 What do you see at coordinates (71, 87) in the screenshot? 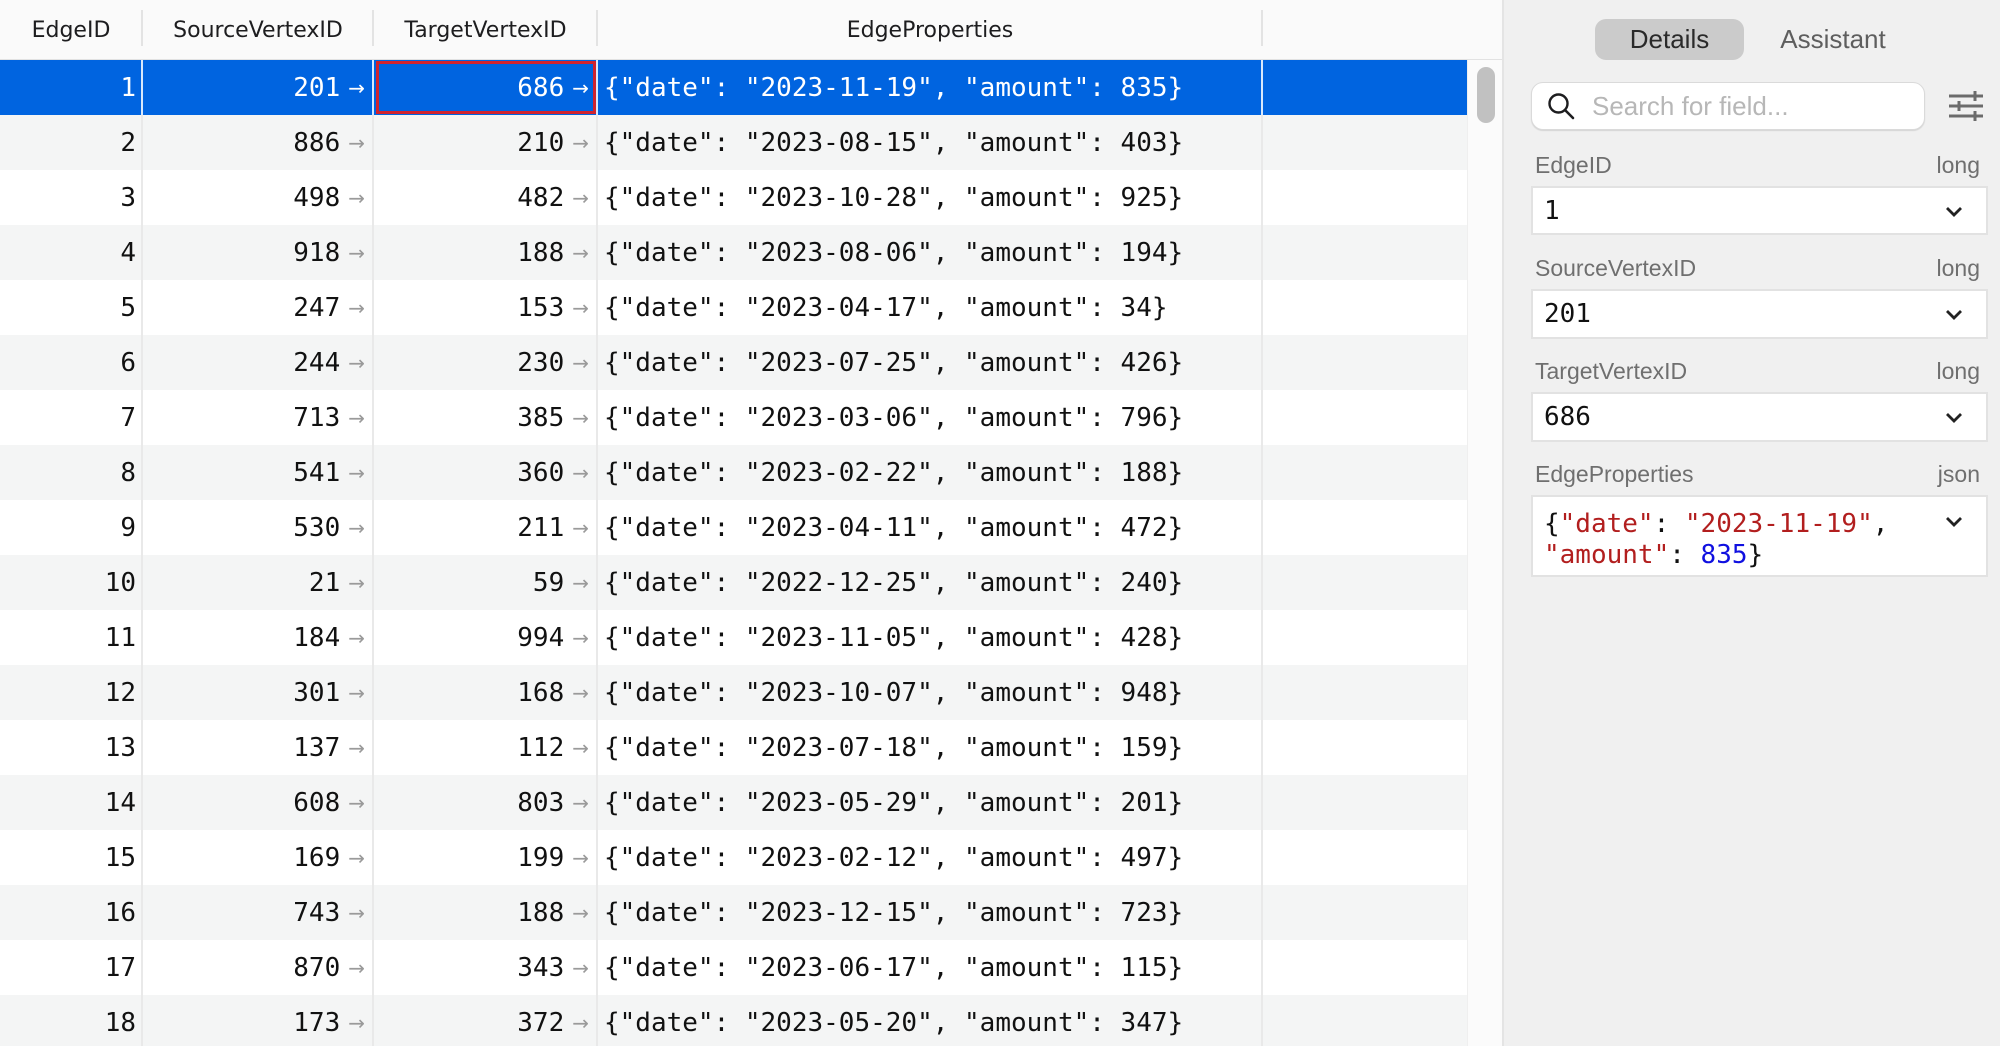
I see `cell-edgeid: 1` at bounding box center [71, 87].